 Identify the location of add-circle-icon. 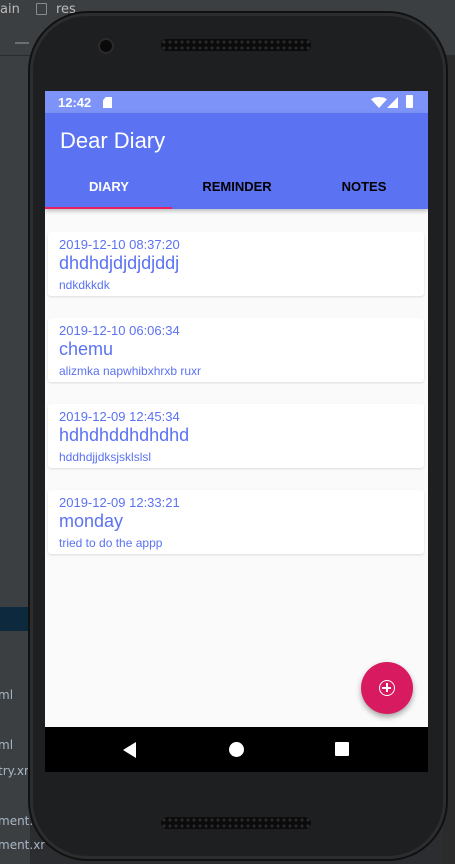
(387, 688).